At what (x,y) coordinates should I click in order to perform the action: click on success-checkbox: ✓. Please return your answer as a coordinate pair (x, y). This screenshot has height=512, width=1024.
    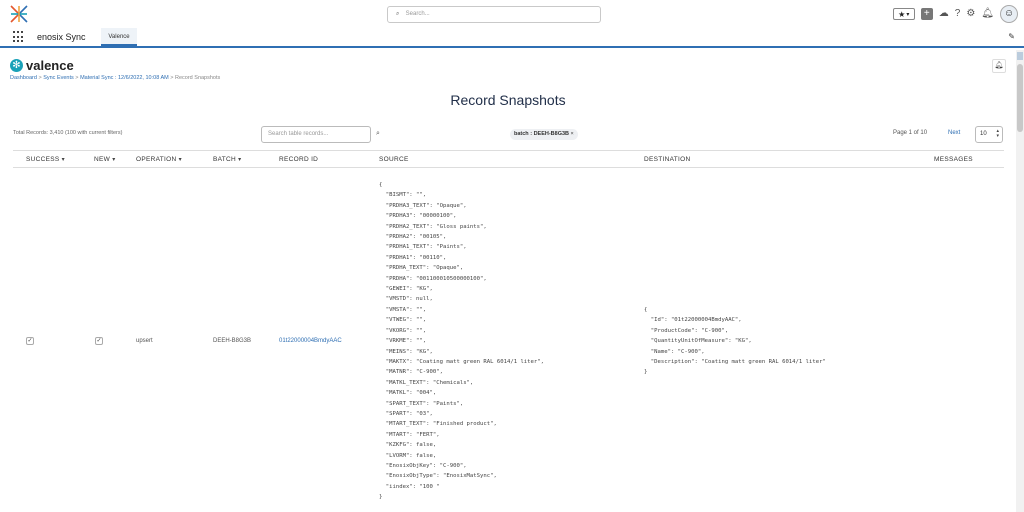
    Looking at the image, I should click on (30, 341).